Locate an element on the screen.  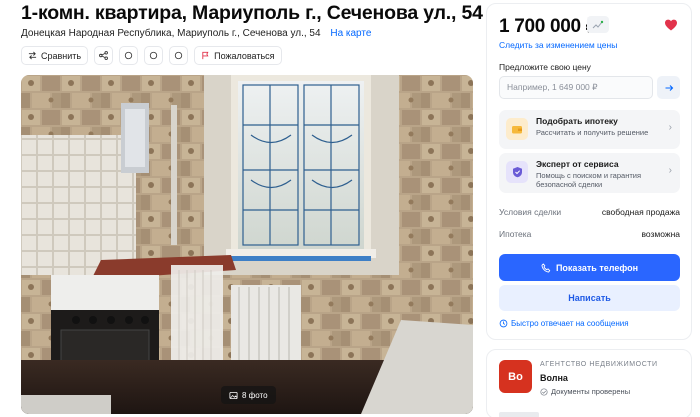
mortgage-key: Ипотека is located at coordinates (515, 234).